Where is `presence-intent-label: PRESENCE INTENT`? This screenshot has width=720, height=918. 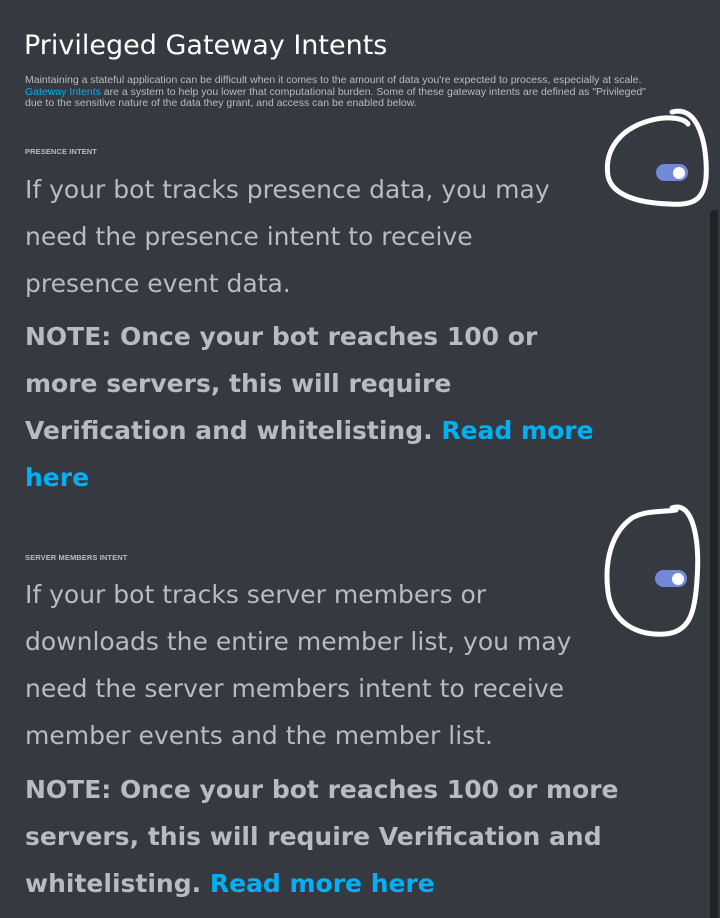 presence-intent-label: PRESENCE INTENT is located at coordinates (61, 151).